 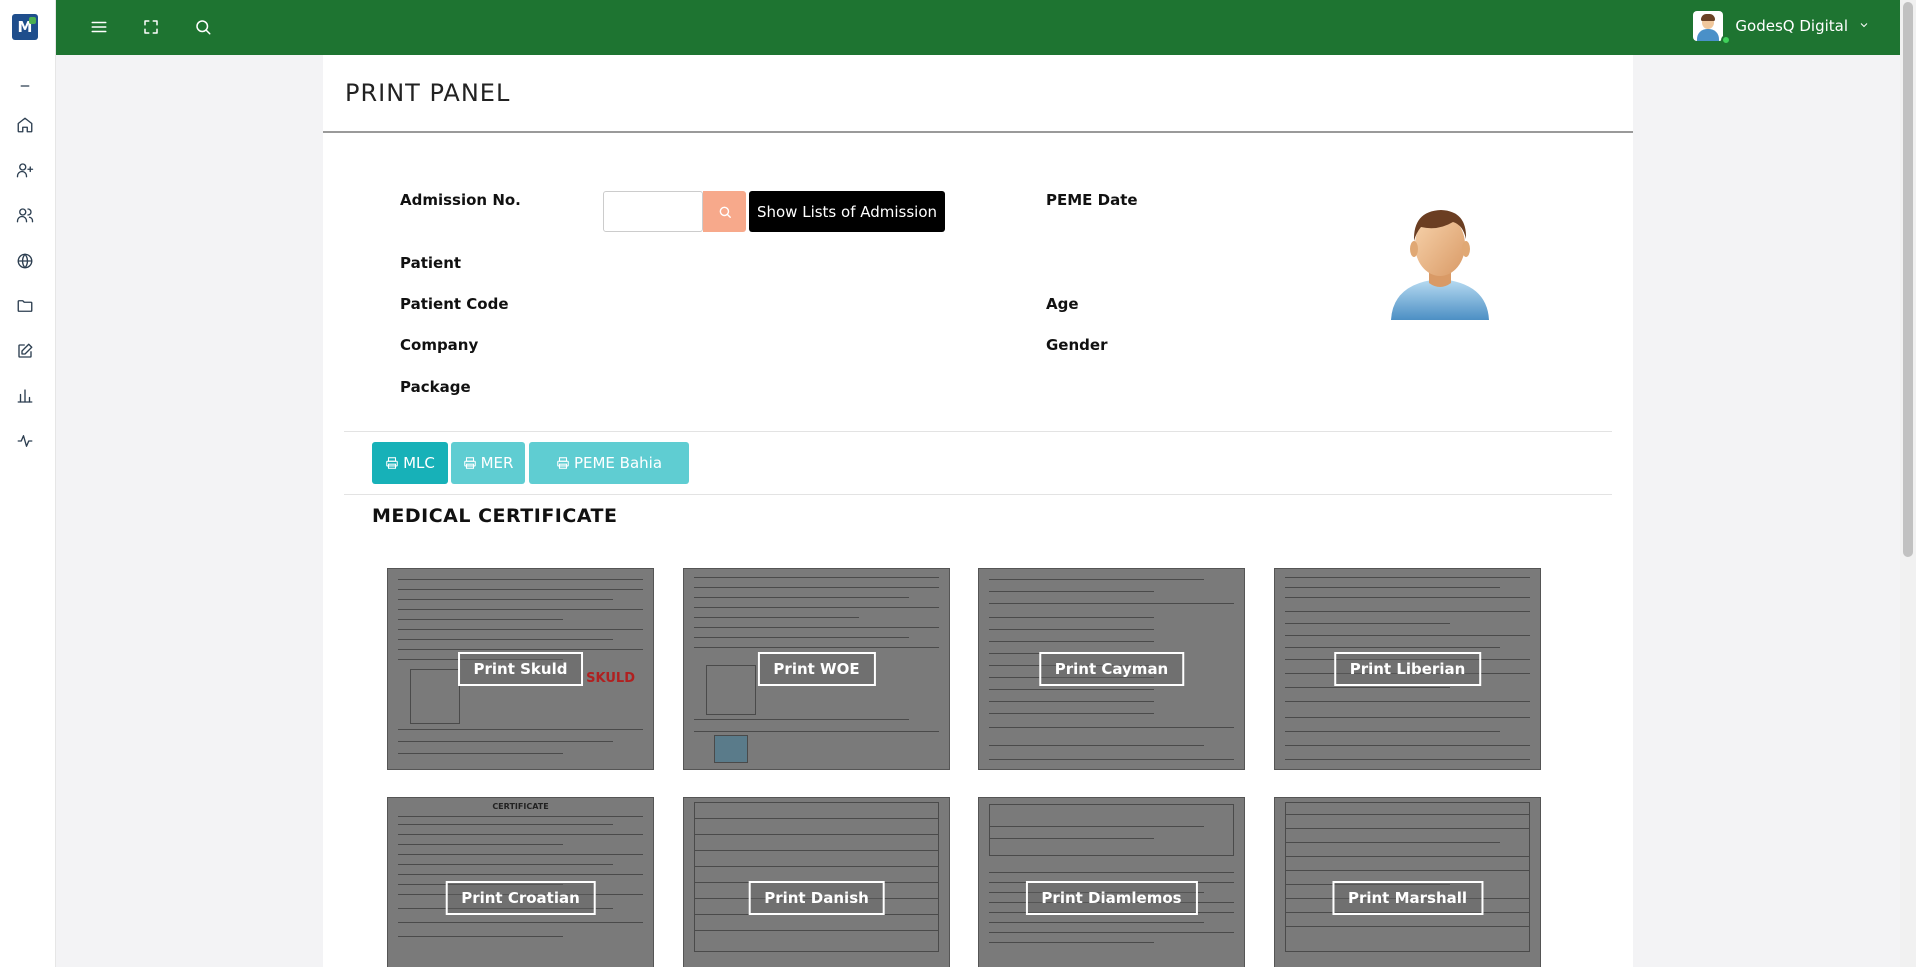 I want to click on card-label: Print Liberian, so click(x=1407, y=669).